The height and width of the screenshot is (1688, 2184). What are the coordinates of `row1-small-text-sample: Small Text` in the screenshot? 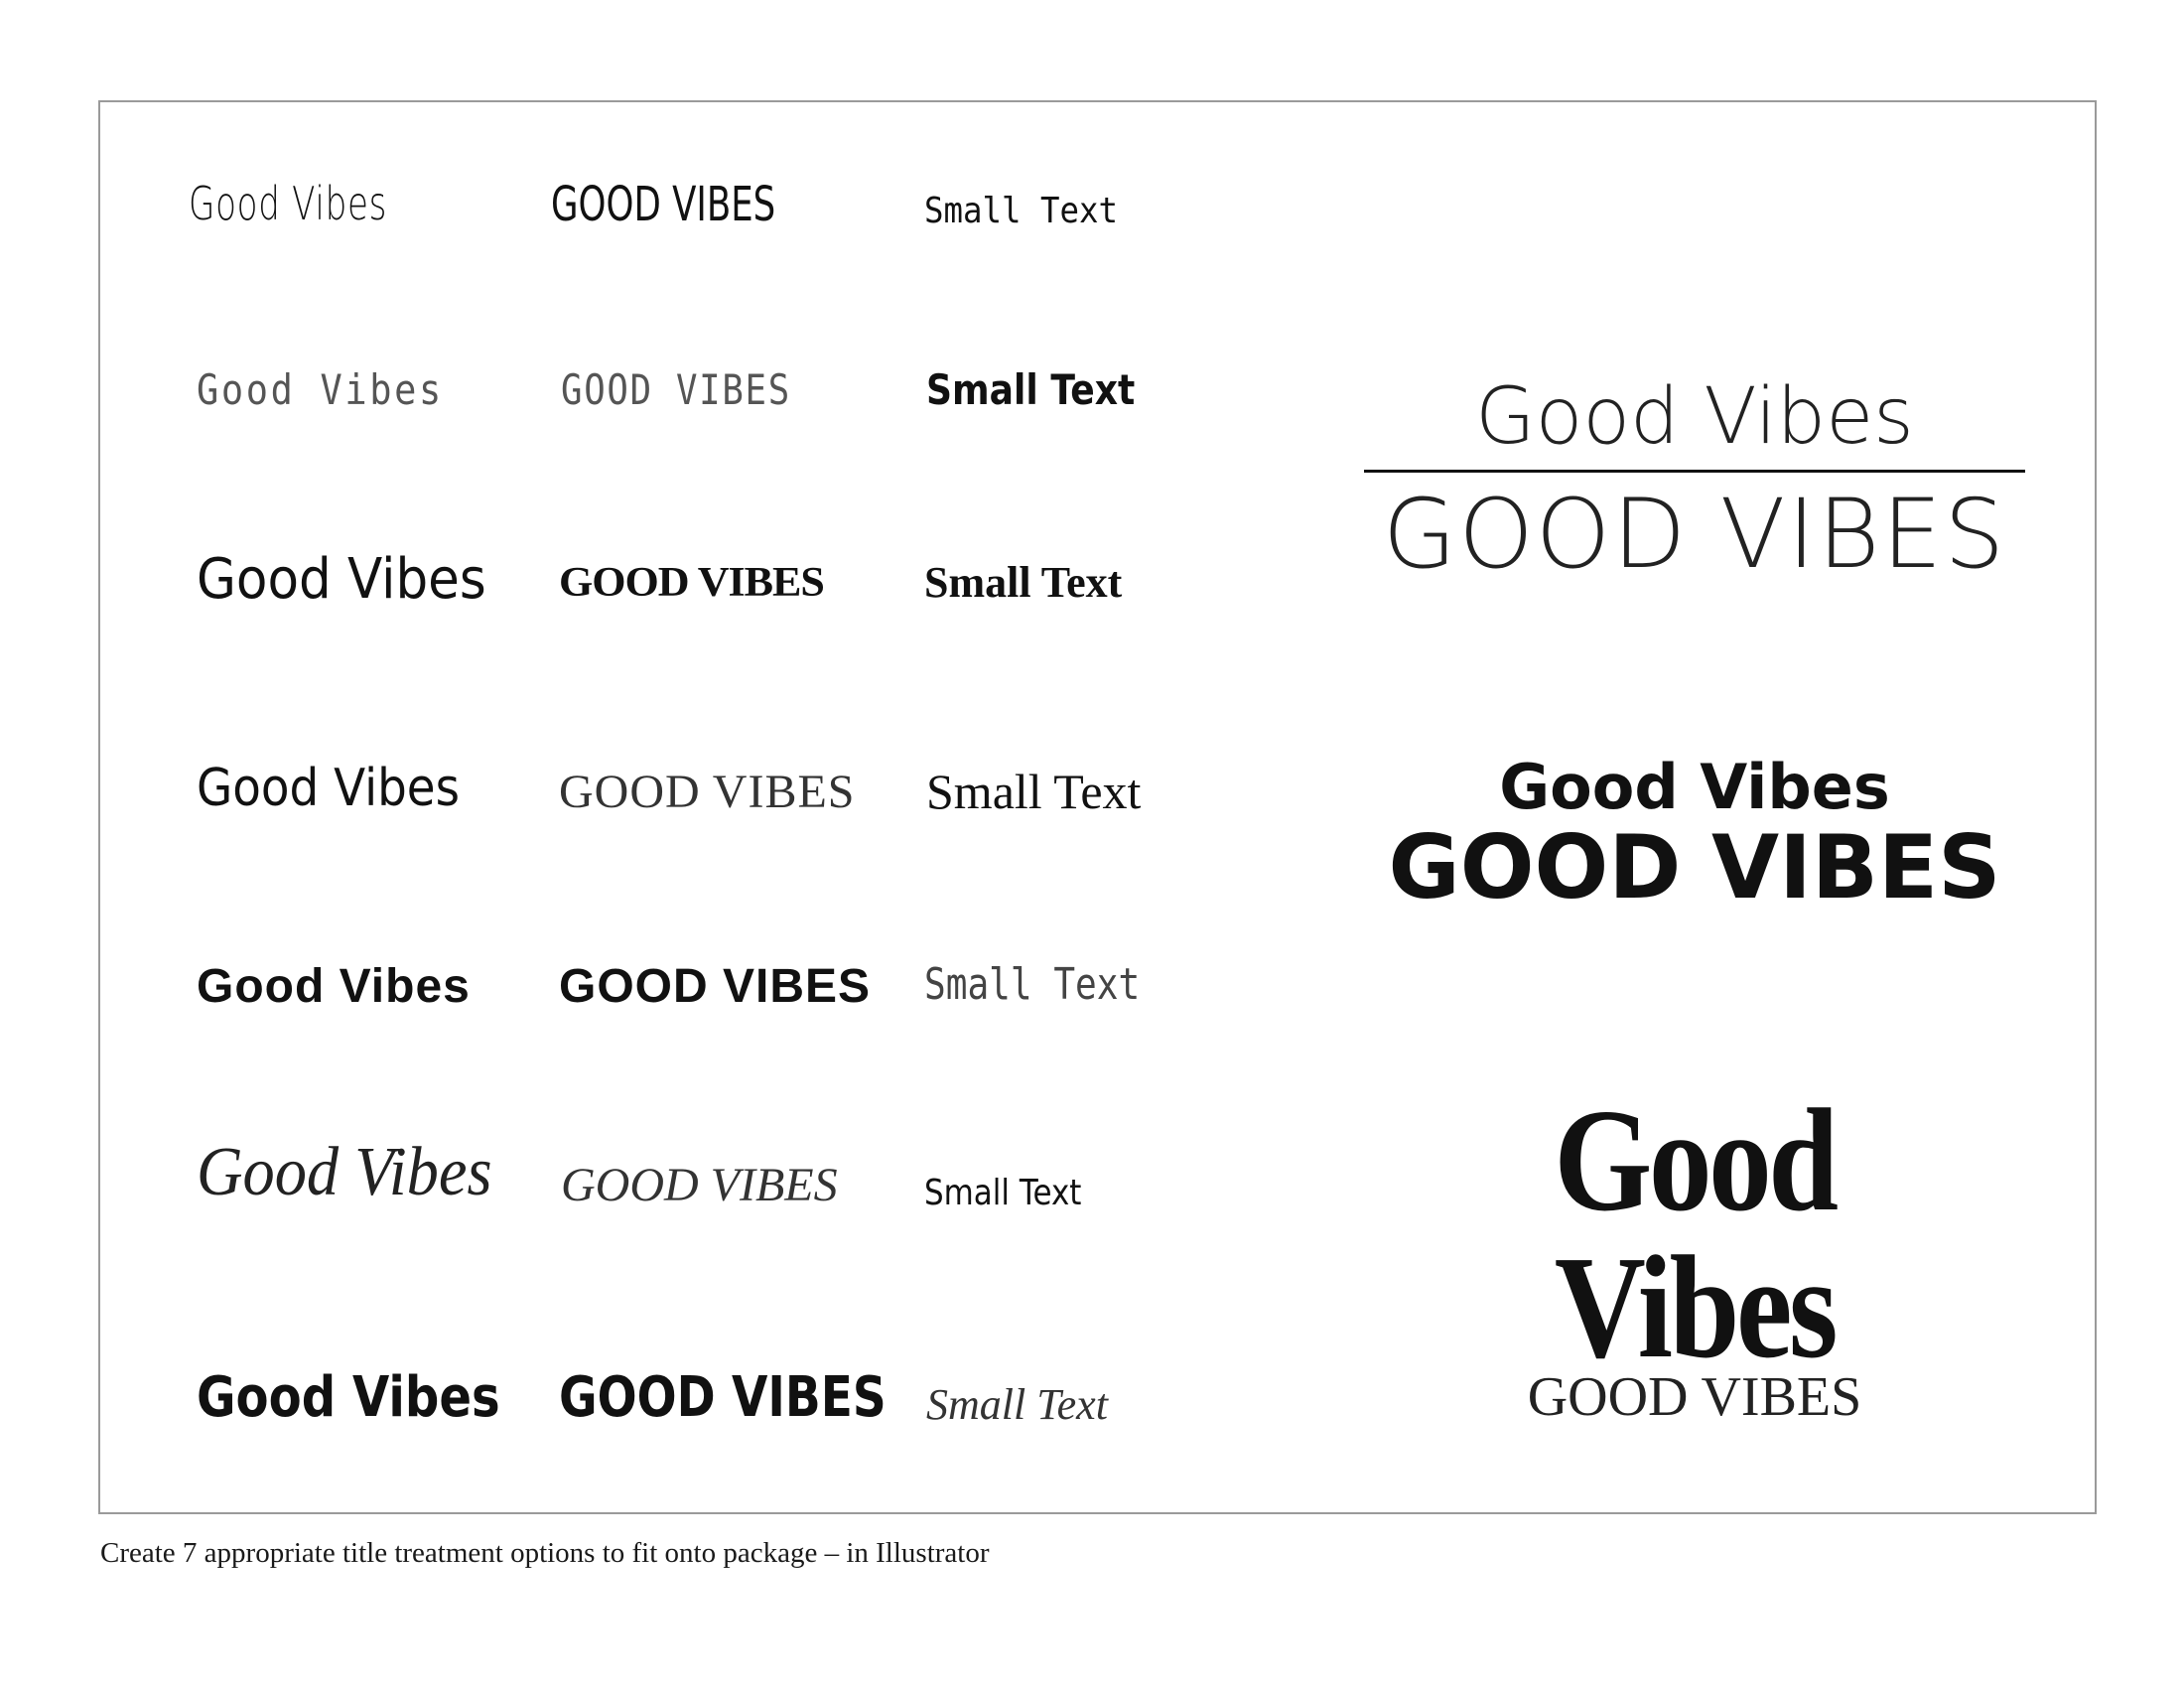 It's located at (1021, 211).